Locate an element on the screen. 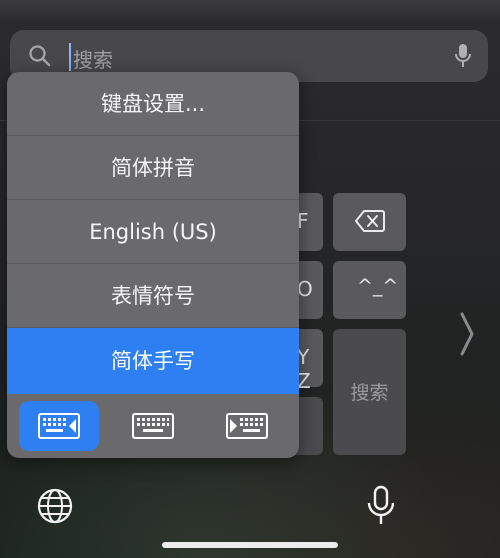  menu-item-english-us: English (US) is located at coordinates (153, 232).